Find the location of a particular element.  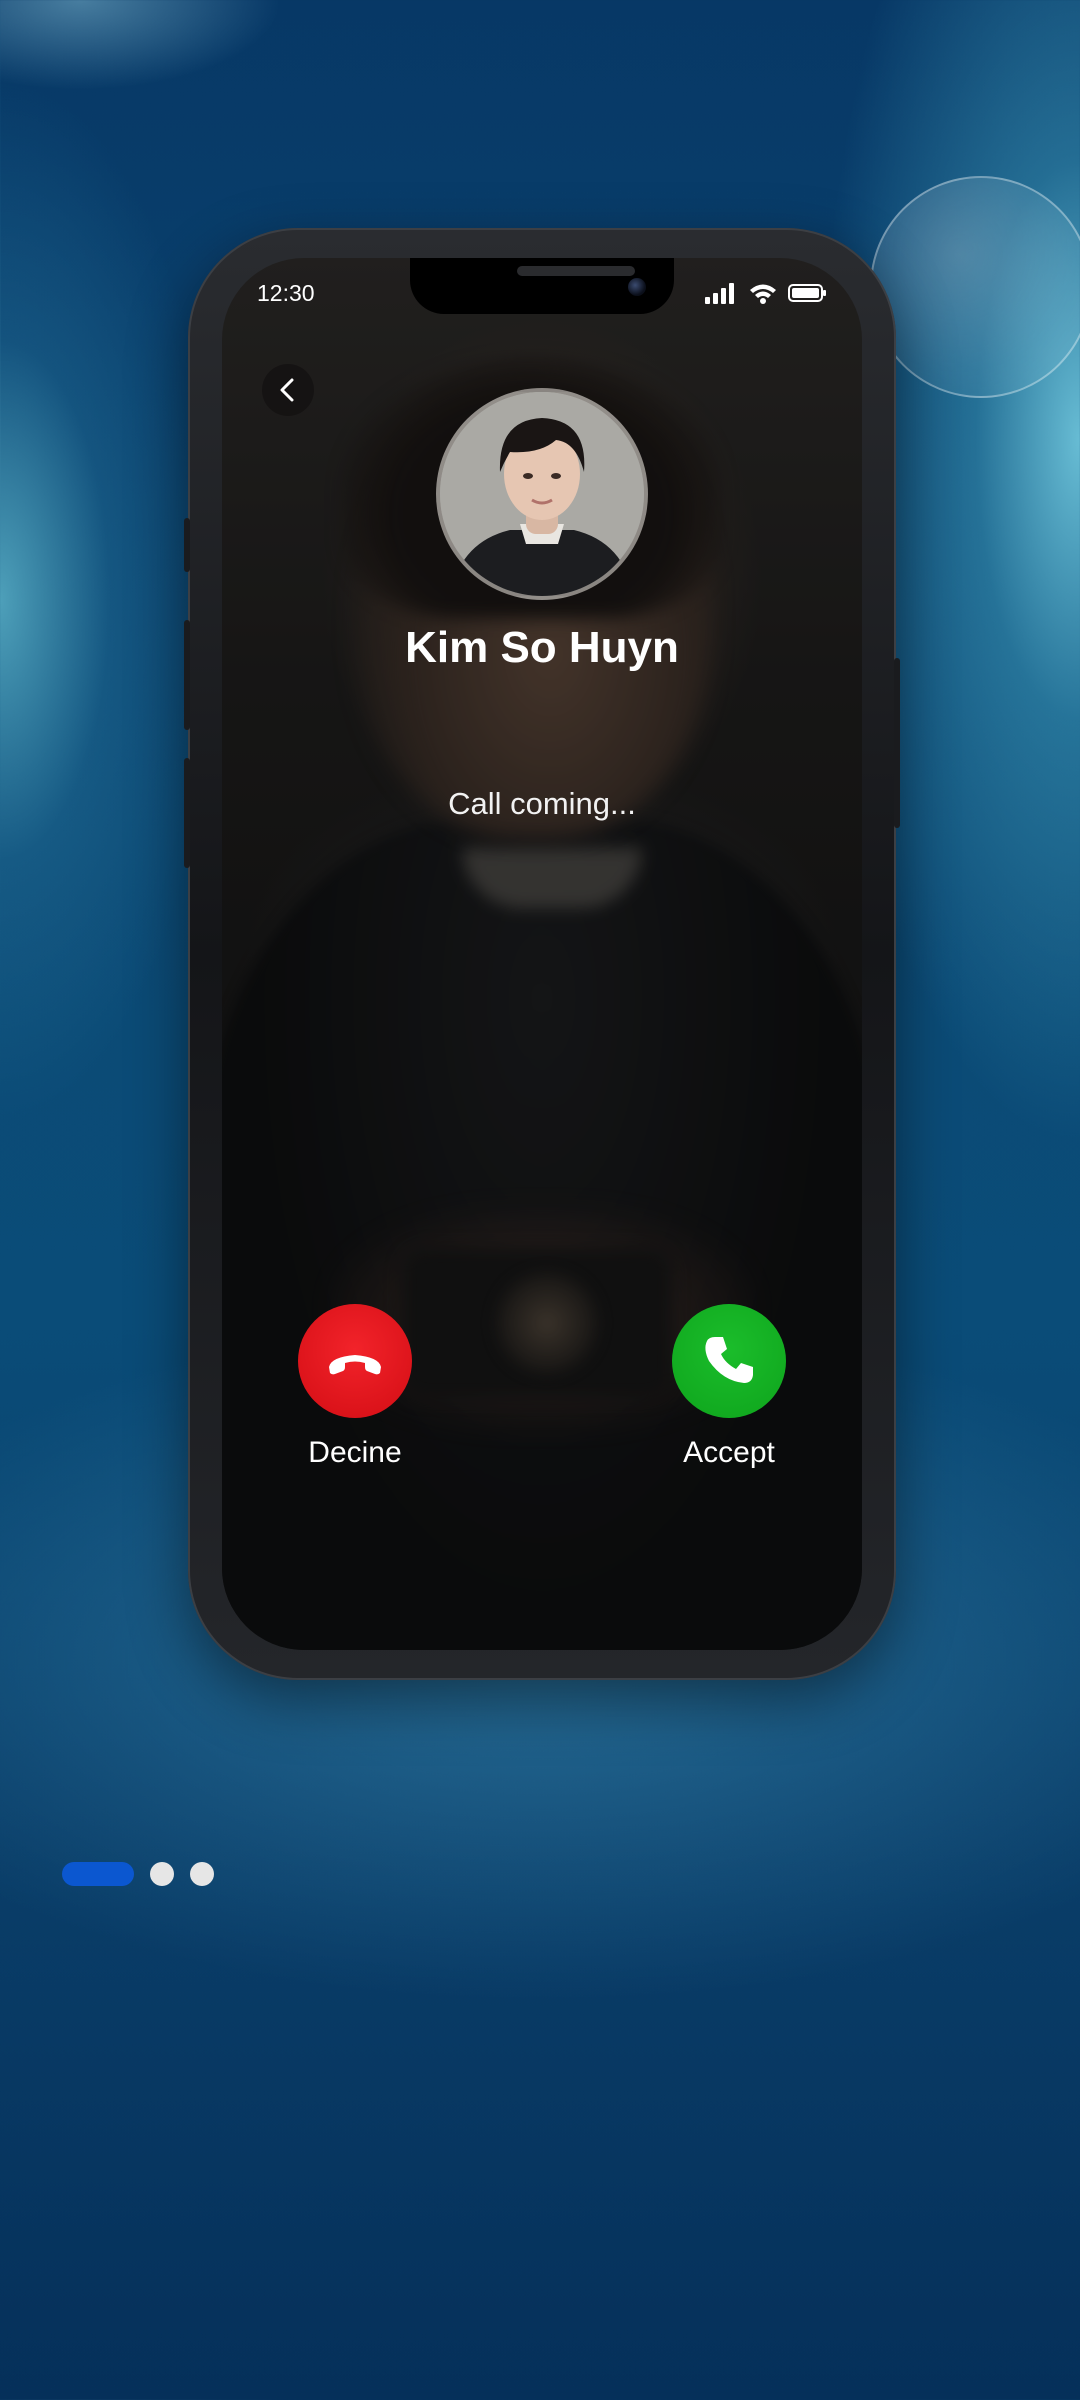

chevron-left-icon is located at coordinates (287, 390).